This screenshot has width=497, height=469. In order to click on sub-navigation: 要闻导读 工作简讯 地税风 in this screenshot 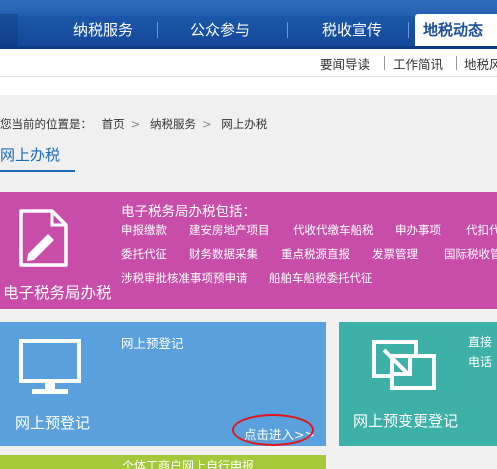, I will do `click(248, 63)`.